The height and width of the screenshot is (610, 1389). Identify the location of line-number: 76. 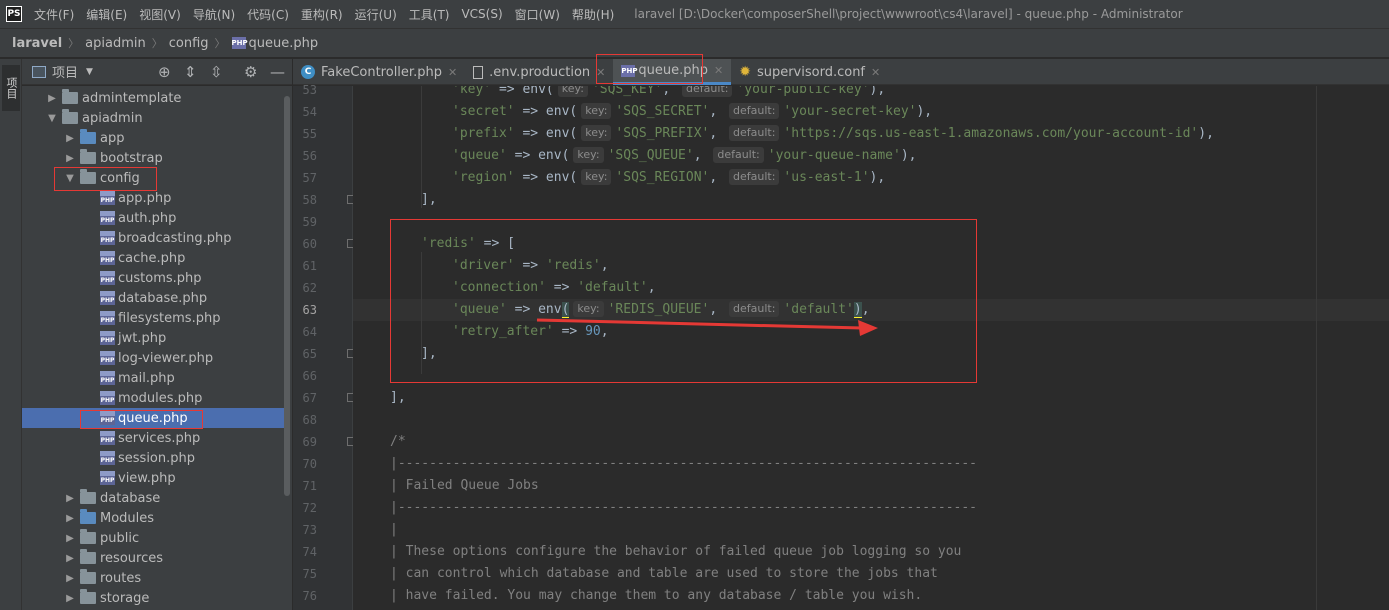
(309, 596).